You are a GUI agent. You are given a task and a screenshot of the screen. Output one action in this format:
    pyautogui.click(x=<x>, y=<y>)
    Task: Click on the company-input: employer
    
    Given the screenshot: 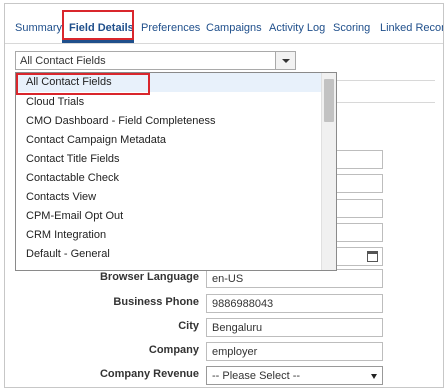 What is the action you would take?
    pyautogui.click(x=294, y=351)
    